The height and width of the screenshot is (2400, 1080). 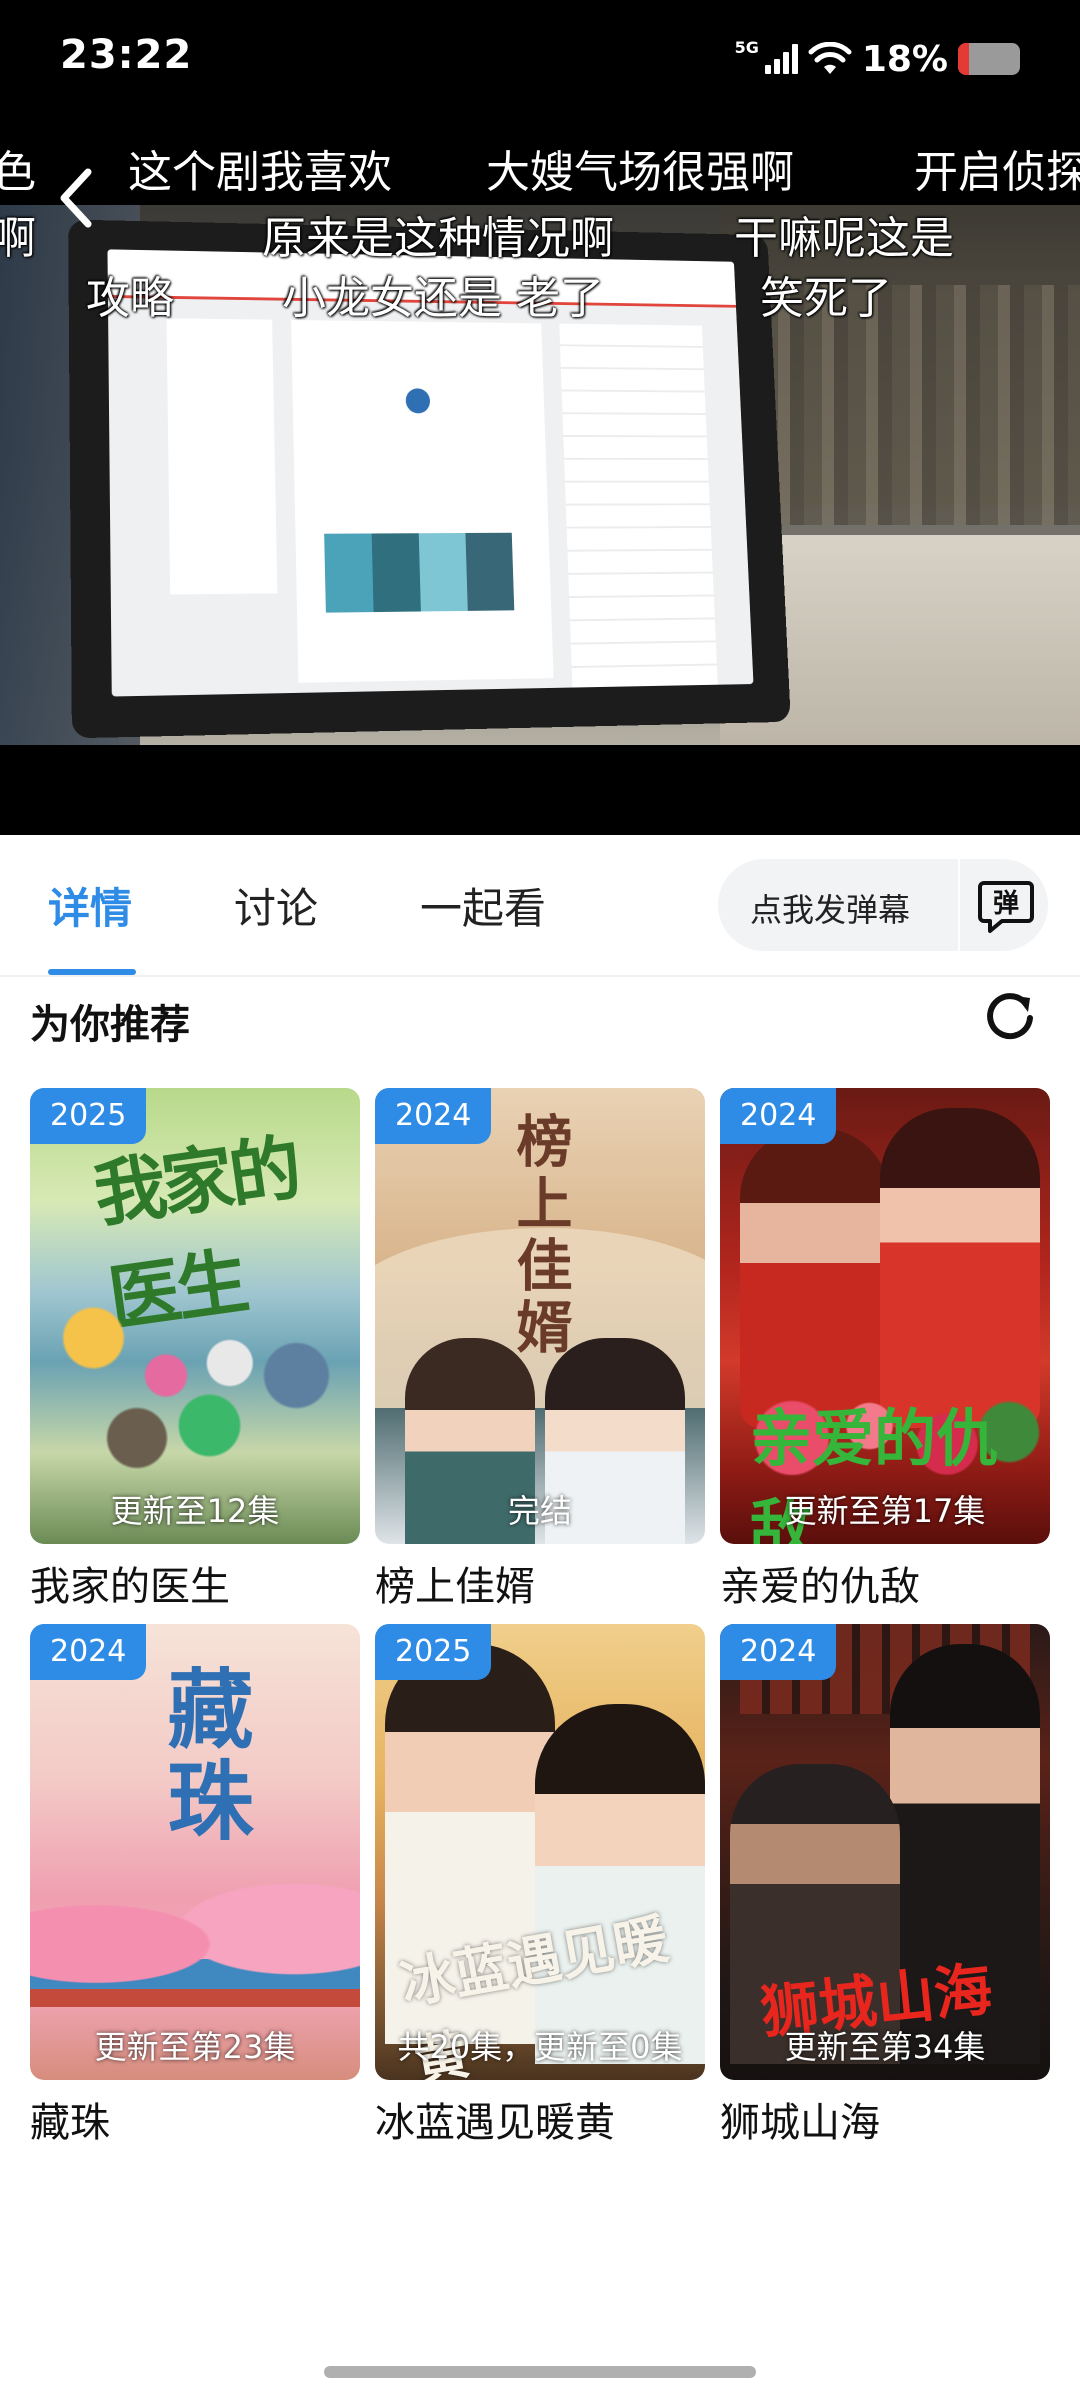 I want to click on danmaku-input: 点我发弹幕 弹, so click(x=883, y=905).